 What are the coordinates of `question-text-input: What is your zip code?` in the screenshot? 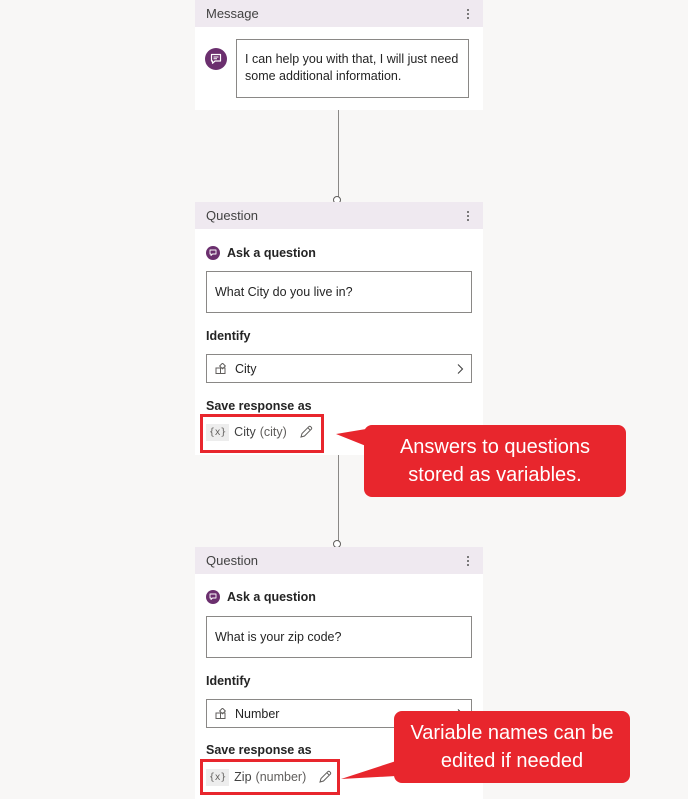 It's located at (339, 637).